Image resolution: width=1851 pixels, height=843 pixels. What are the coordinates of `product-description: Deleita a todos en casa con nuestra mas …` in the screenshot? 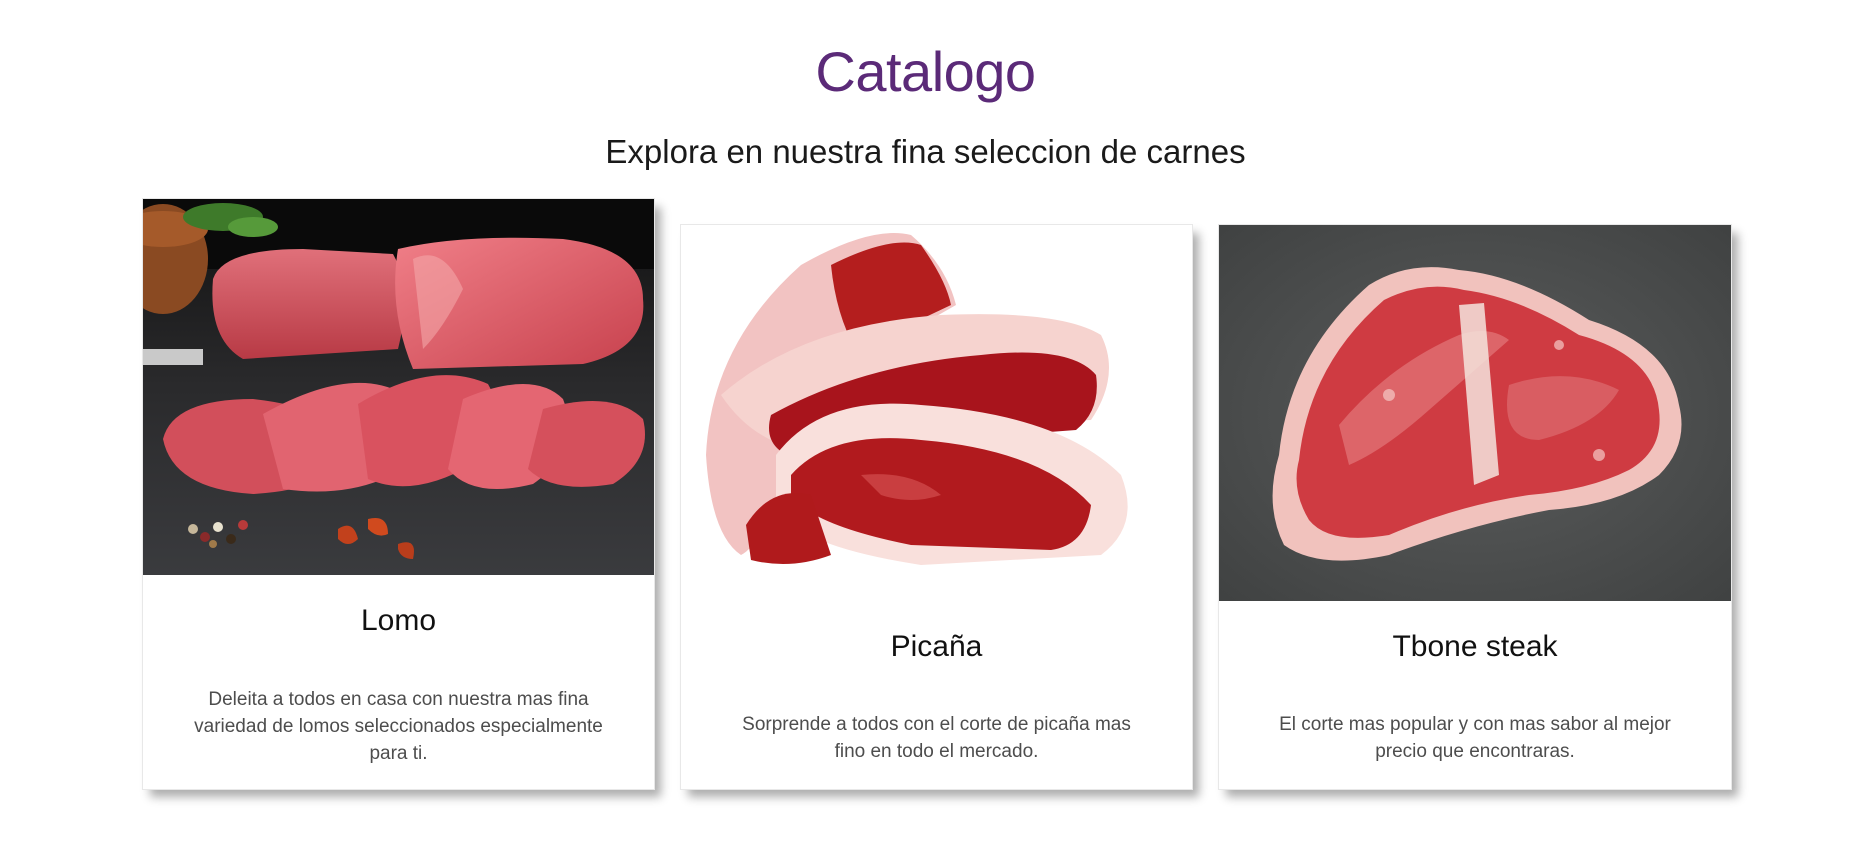 It's located at (398, 726).